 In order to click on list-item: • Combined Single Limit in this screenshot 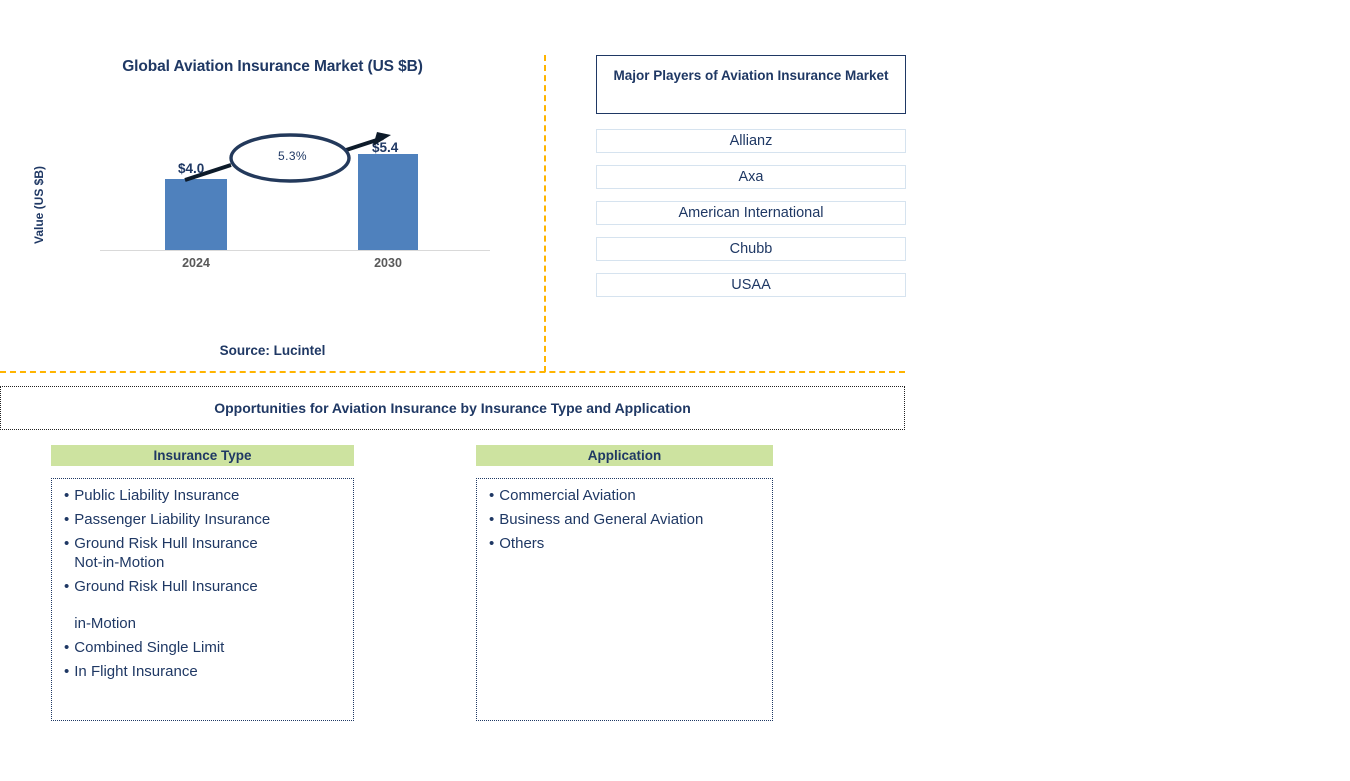, I will do `click(203, 648)`.